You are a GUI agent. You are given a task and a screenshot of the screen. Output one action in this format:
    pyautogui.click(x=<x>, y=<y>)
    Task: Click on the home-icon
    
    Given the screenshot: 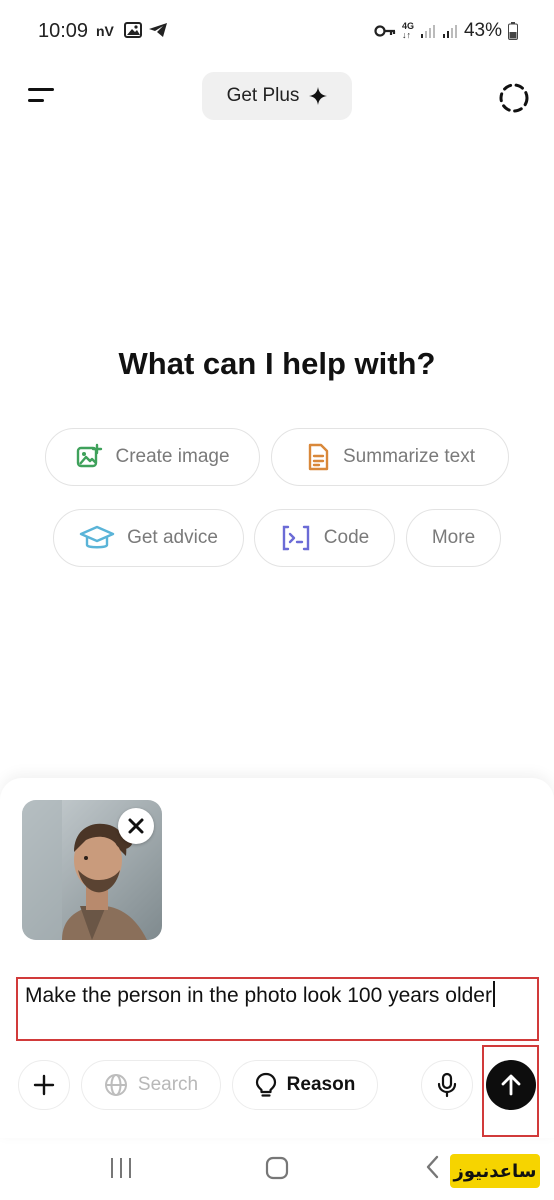 What is the action you would take?
    pyautogui.click(x=277, y=1168)
    